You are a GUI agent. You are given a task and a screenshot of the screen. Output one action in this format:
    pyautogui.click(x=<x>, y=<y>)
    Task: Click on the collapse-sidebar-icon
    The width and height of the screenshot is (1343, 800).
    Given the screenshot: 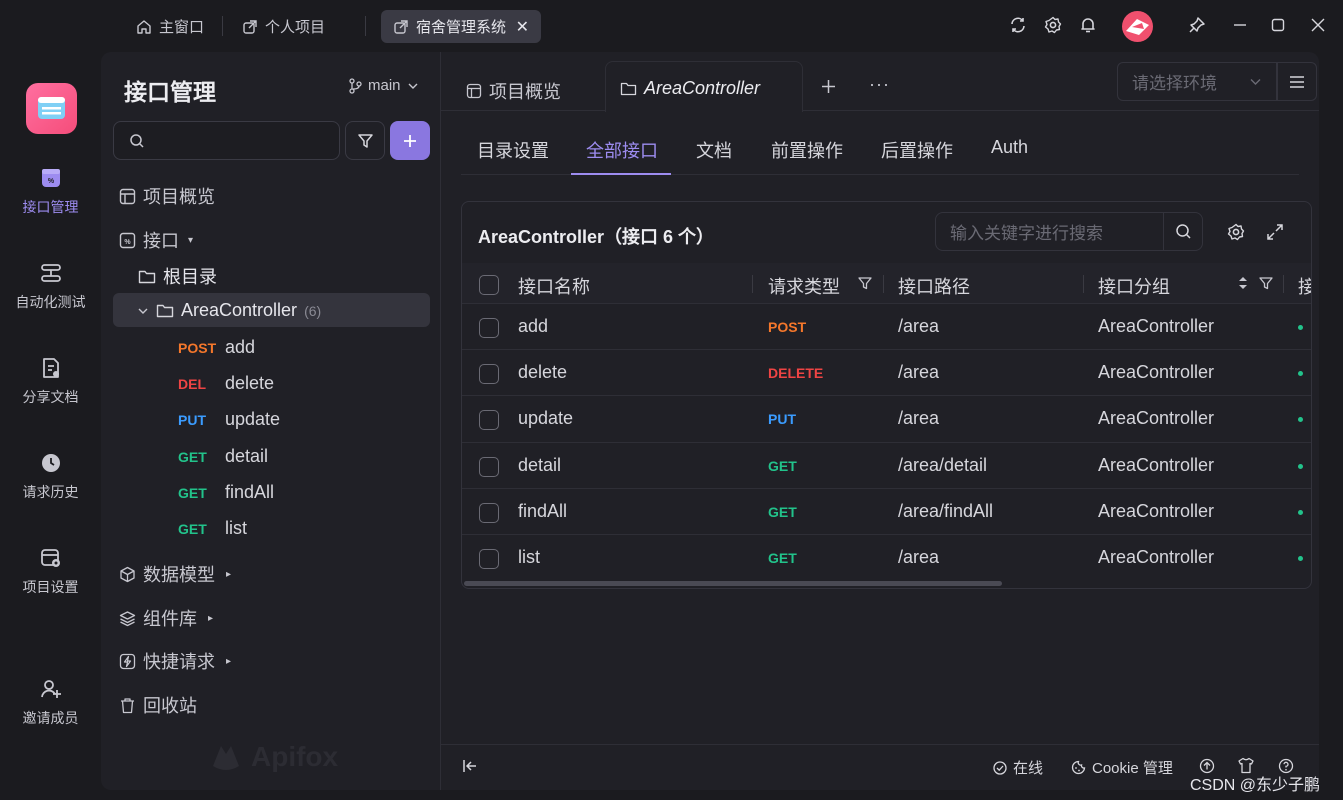 What is the action you would take?
    pyautogui.click(x=470, y=766)
    